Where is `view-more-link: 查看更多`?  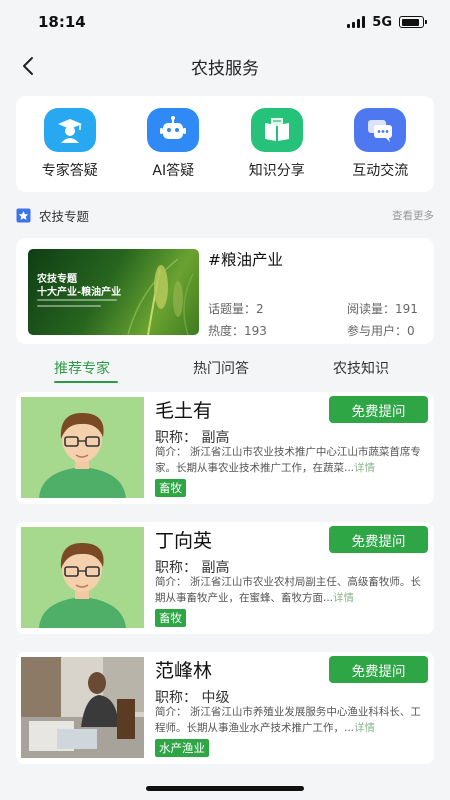
view-more-link: 查看更多 is located at coordinates (413, 215).